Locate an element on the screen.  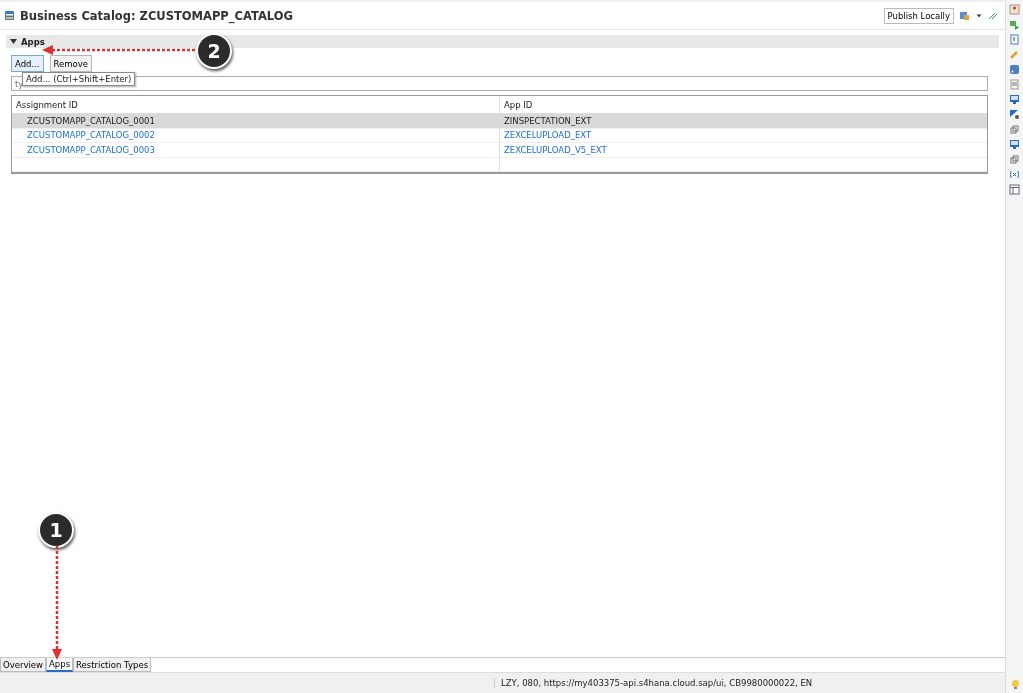
table-cell-text: ZCUSTOMAPP_CATALOG_0003 is located at coordinates (91, 150).